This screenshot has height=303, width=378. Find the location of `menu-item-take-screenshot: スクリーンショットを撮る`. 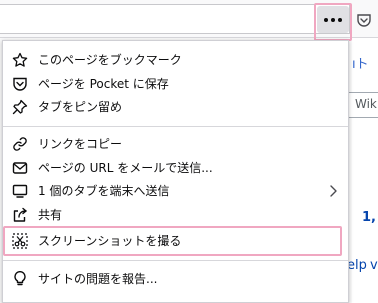

menu-item-take-screenshot: スクリーンショットを撮る is located at coordinates (175, 241).